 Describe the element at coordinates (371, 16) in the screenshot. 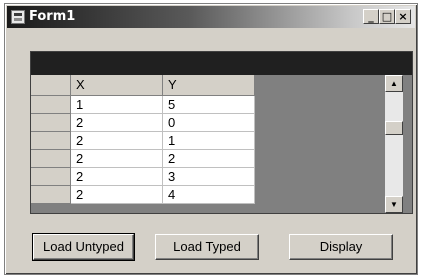

I see `minimize-button: _` at that location.